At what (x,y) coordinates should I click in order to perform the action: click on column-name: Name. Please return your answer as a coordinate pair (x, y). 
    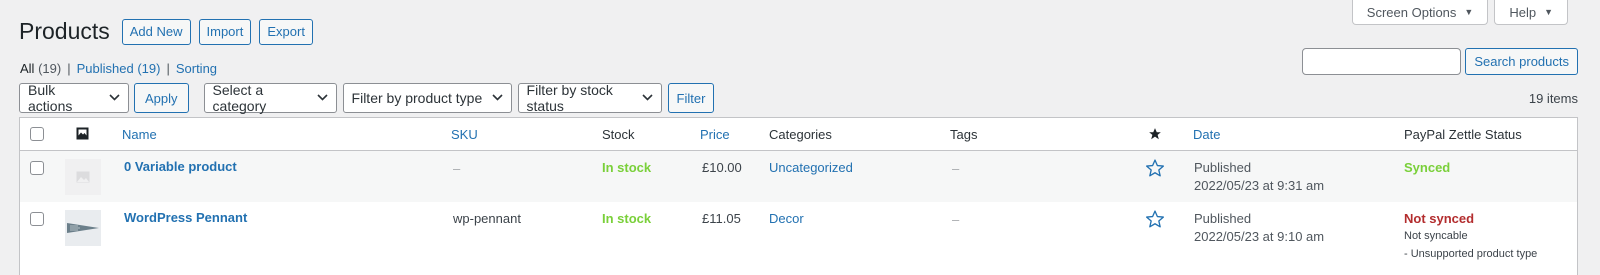
    Looking at the image, I should click on (139, 134).